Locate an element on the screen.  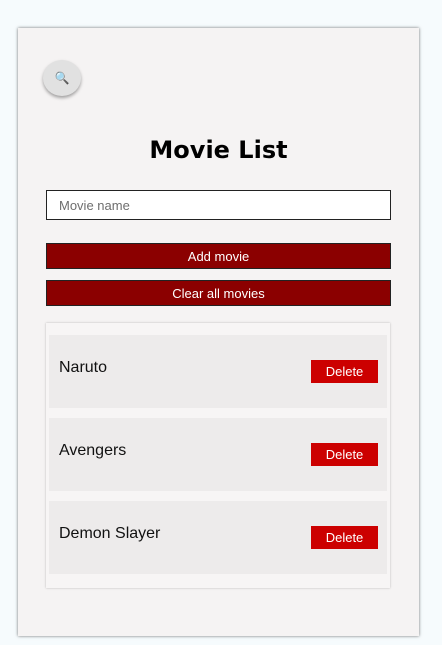
page-title: Movie List is located at coordinates (218, 150).